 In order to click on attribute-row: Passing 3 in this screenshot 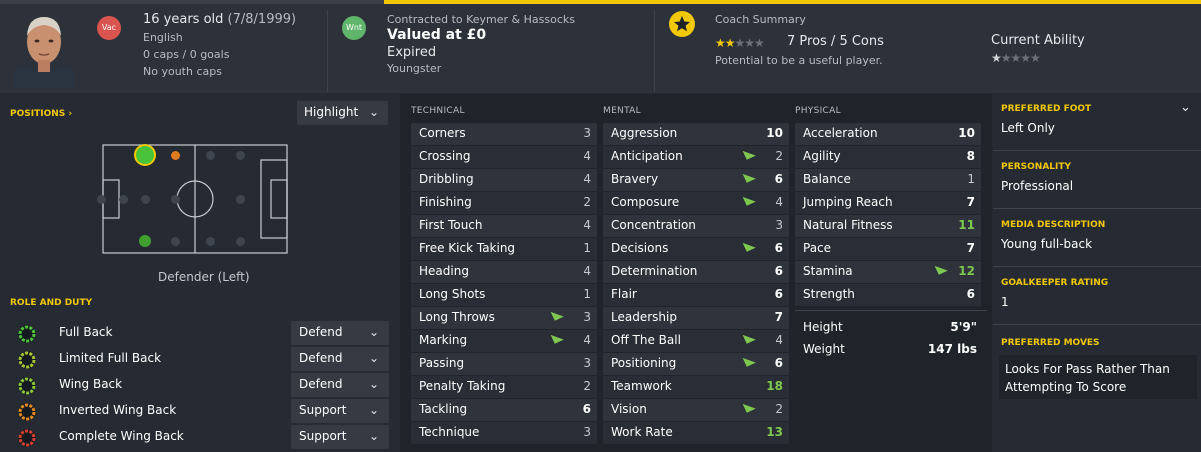, I will do `click(504, 364)`.